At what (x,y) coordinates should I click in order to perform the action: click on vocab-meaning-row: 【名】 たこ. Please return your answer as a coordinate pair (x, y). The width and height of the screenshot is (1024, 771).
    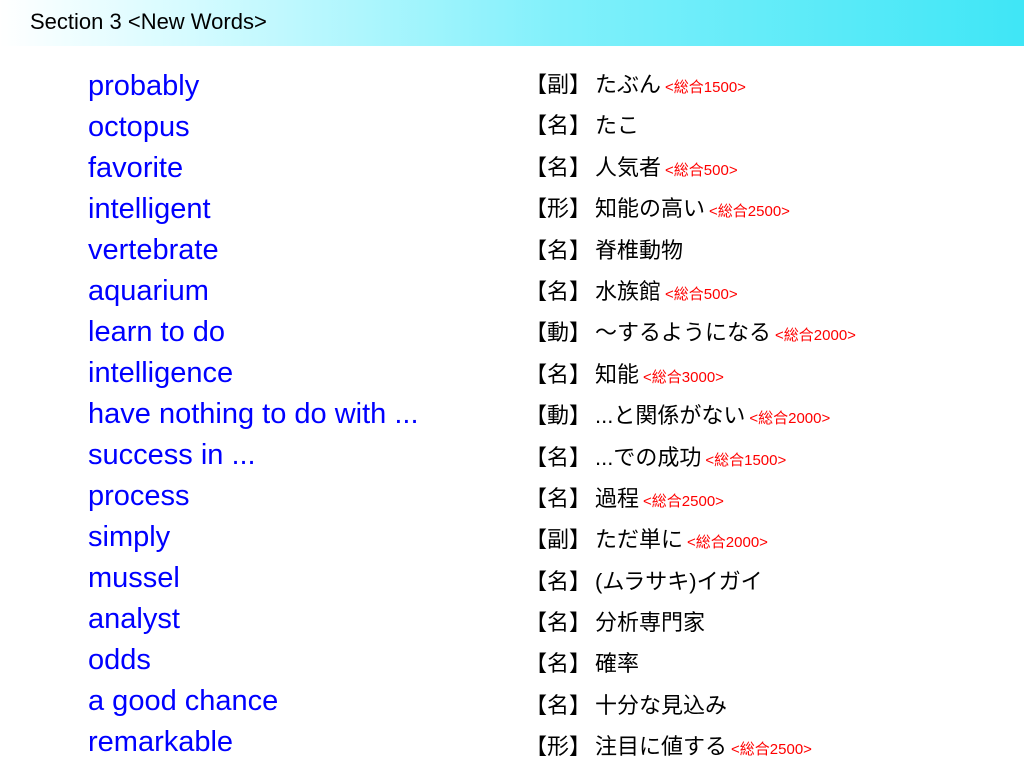
    Looking at the image, I should click on (770, 125).